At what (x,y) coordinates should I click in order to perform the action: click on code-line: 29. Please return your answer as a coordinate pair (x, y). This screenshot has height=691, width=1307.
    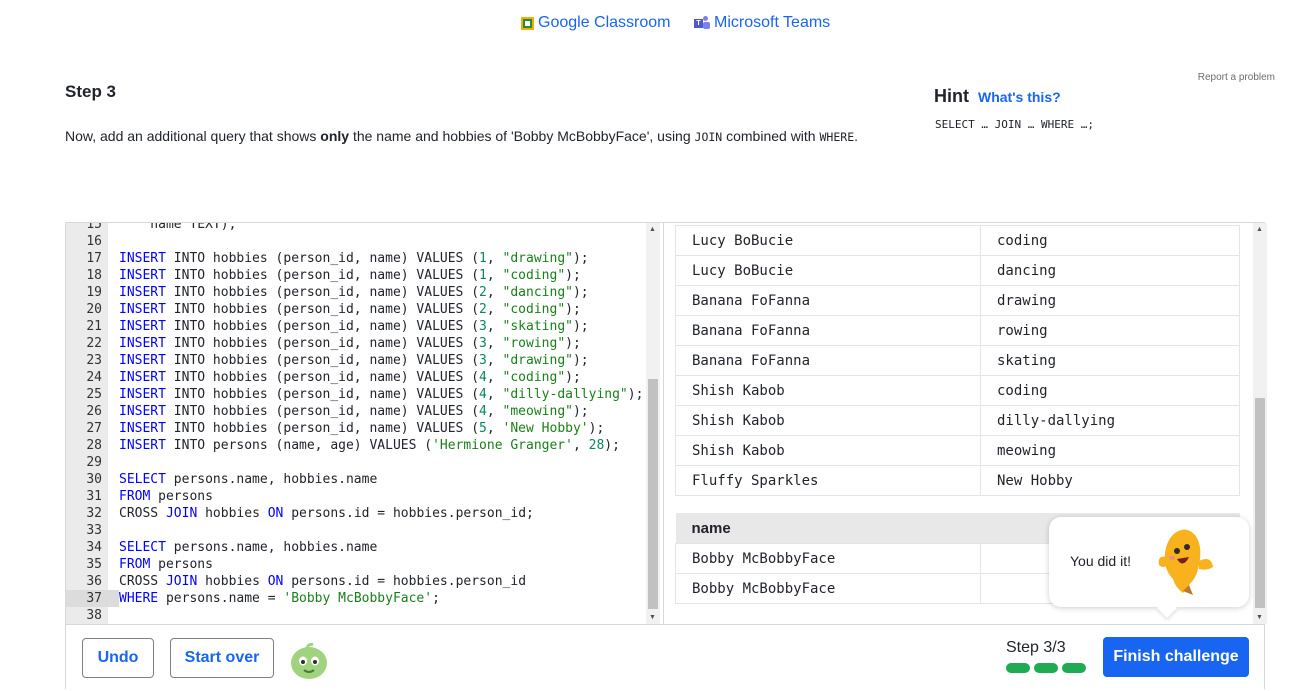
    Looking at the image, I should click on (356, 462).